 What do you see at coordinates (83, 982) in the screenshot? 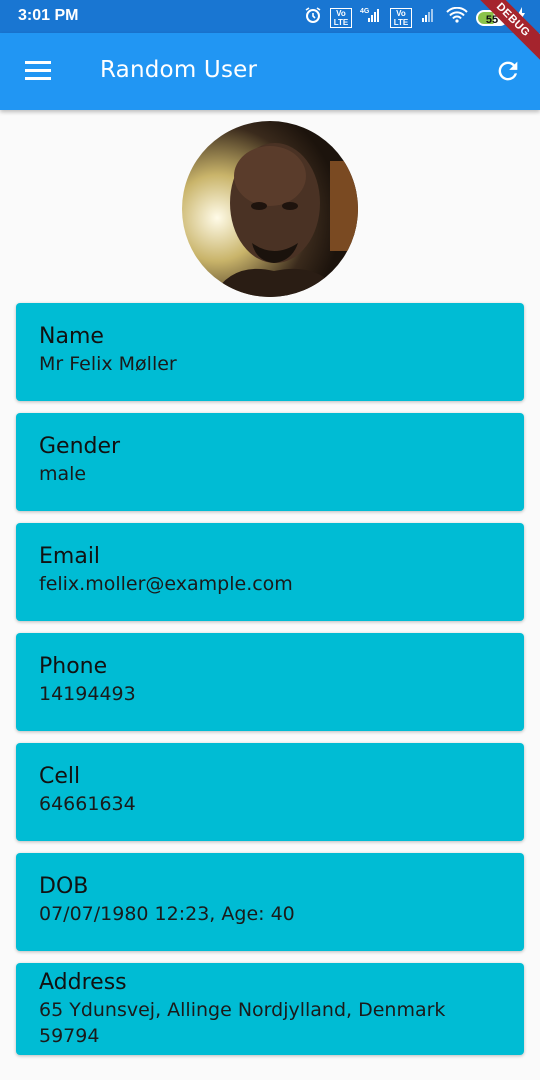
I see `field-label: Address` at bounding box center [83, 982].